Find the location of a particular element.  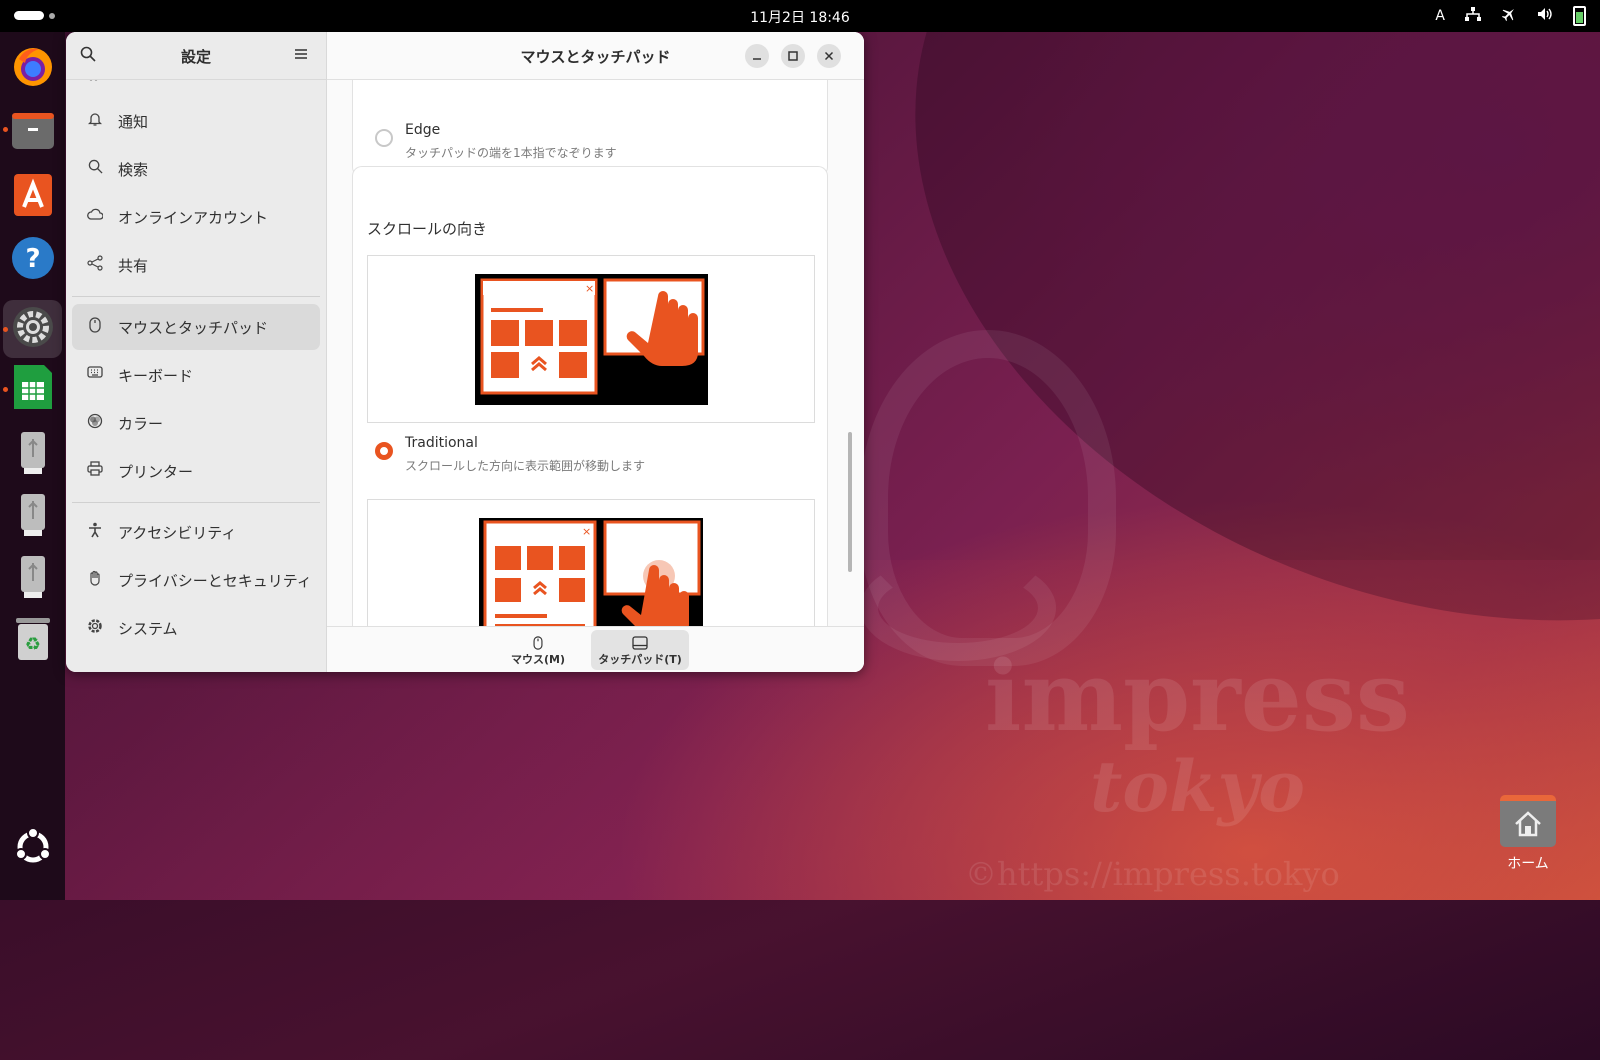

sidebar-item-label: プライバシーとセキュリティ is located at coordinates (215, 581).